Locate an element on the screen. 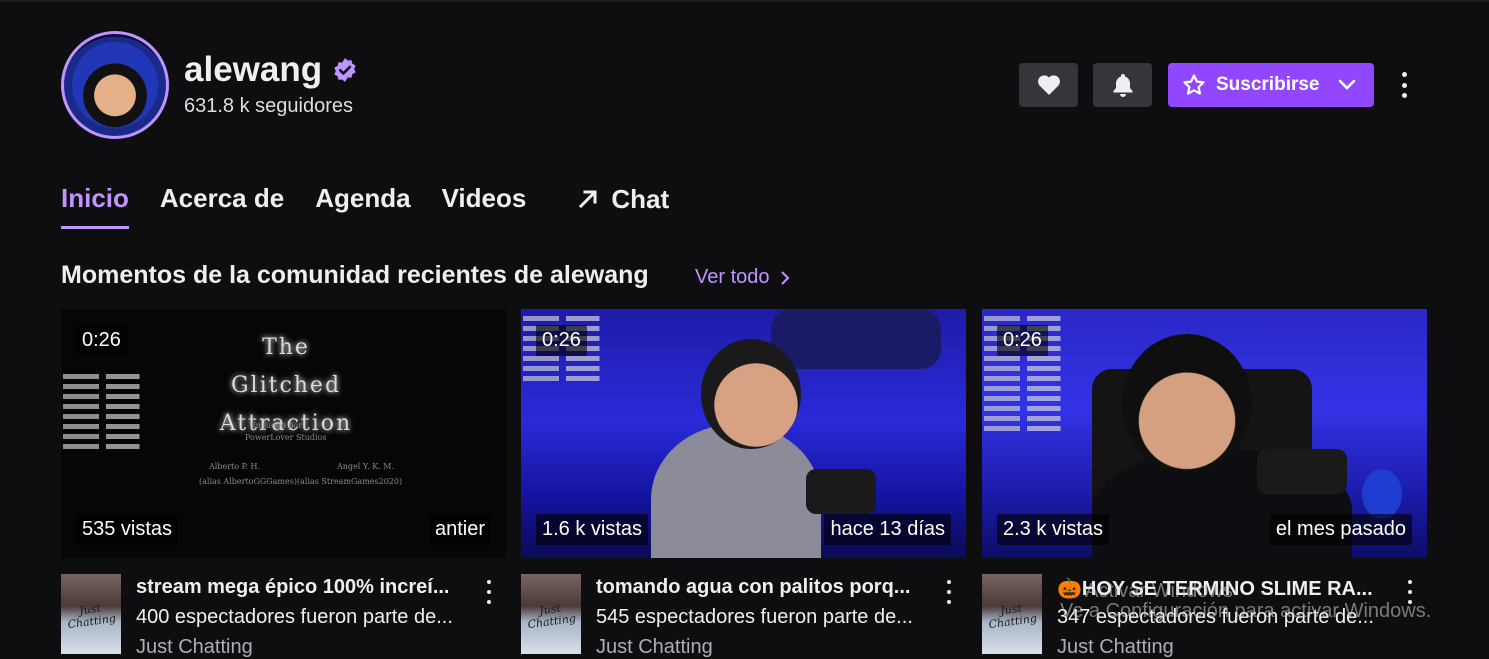 The height and width of the screenshot is (659, 1489). clip-date: hace 13 días is located at coordinates (887, 529).